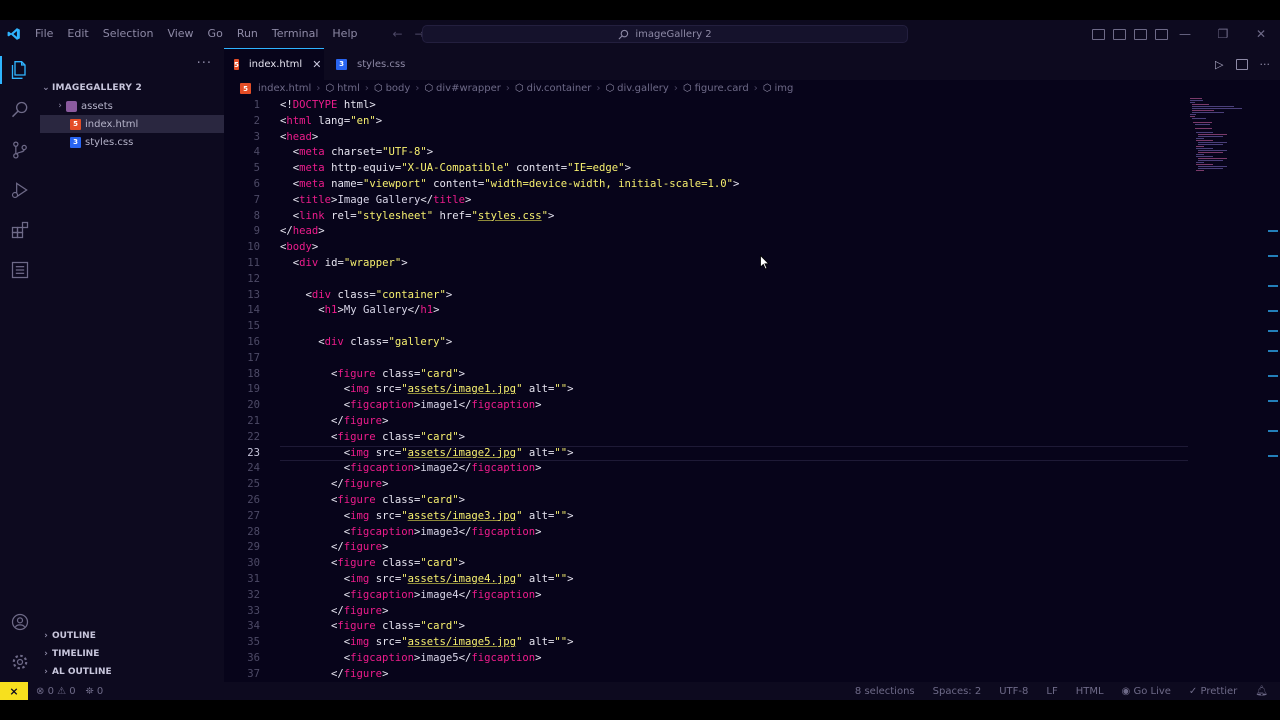 The width and height of the screenshot is (1280, 720). I want to click on breadcrumb-item: 5 index.html, so click(275, 88).